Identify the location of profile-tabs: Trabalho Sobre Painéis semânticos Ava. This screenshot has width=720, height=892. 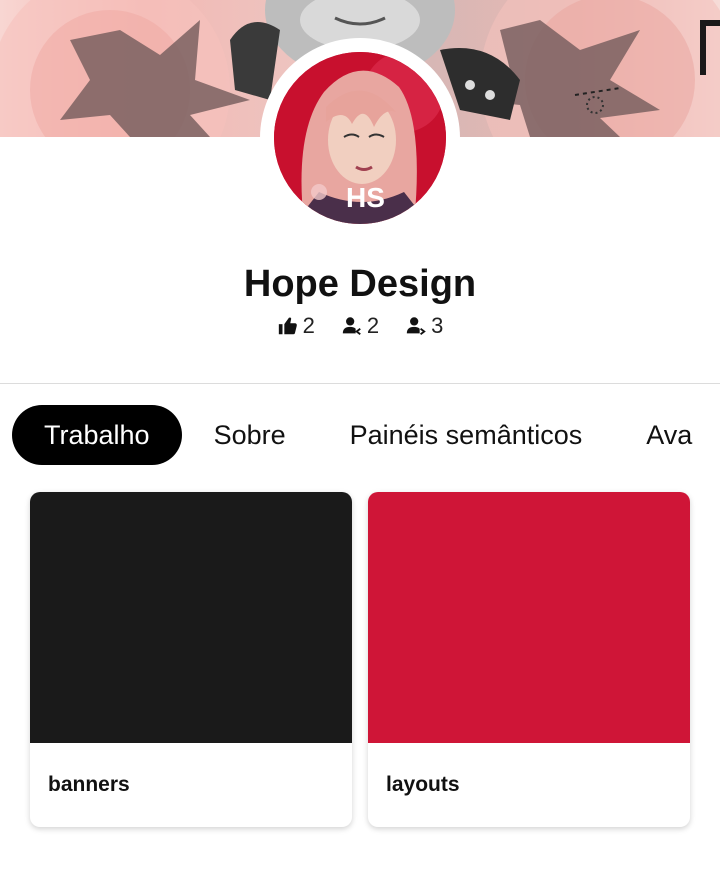
(366, 435).